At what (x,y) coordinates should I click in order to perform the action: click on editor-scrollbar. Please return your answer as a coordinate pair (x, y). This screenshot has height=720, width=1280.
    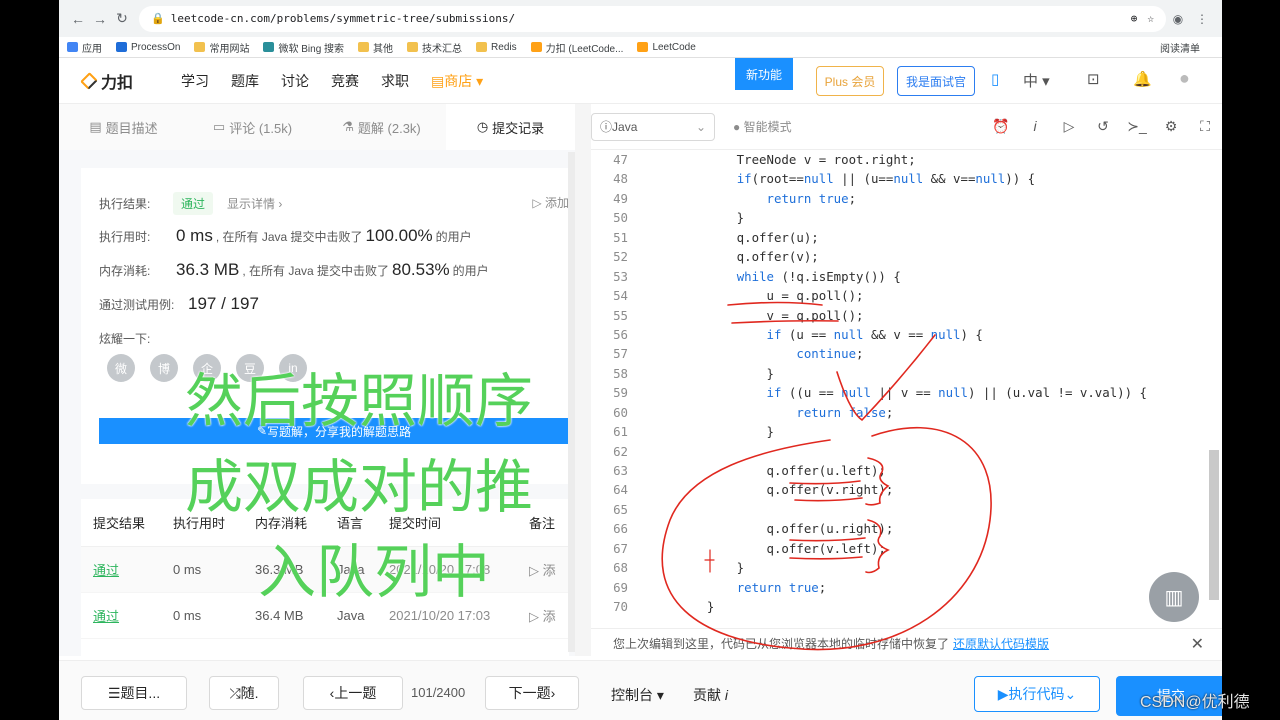
    Looking at the image, I should click on (1214, 525).